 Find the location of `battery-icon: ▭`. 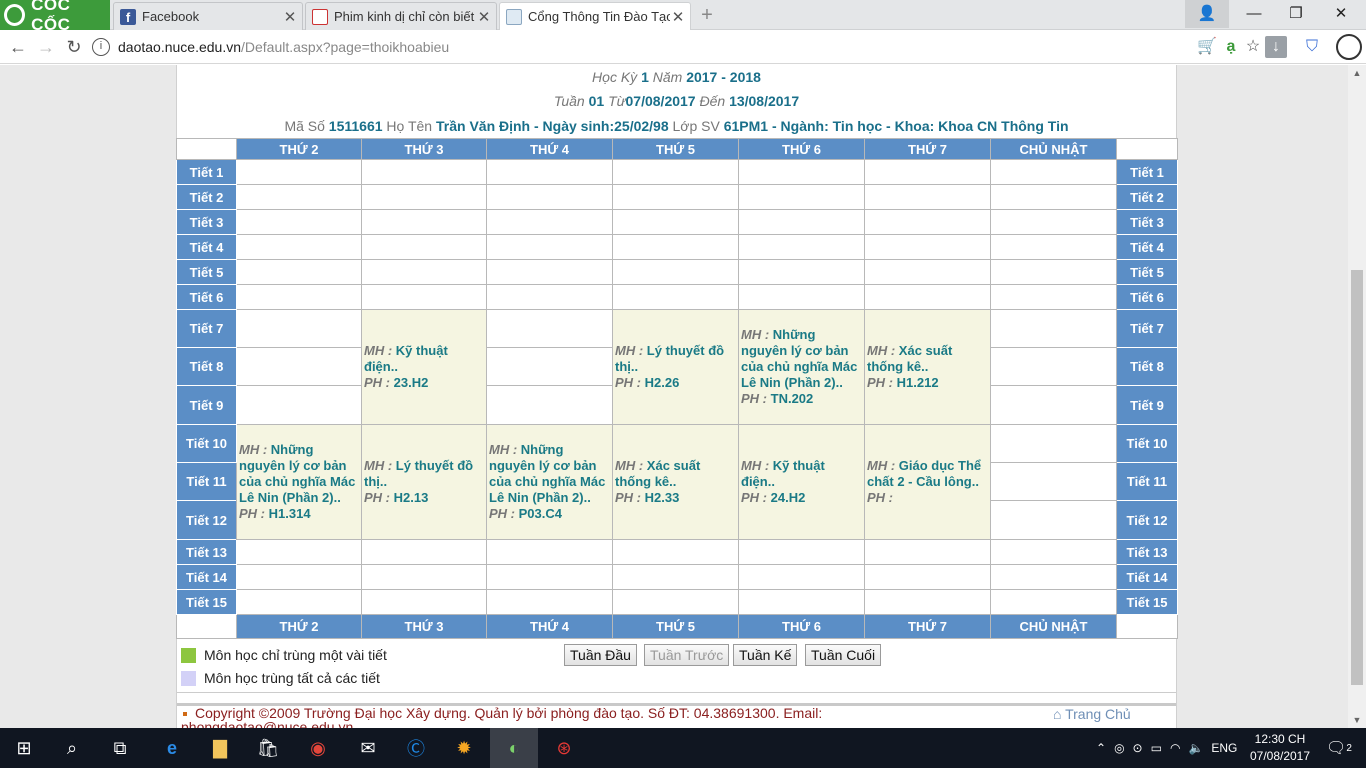

battery-icon: ▭ is located at coordinates (1156, 748).